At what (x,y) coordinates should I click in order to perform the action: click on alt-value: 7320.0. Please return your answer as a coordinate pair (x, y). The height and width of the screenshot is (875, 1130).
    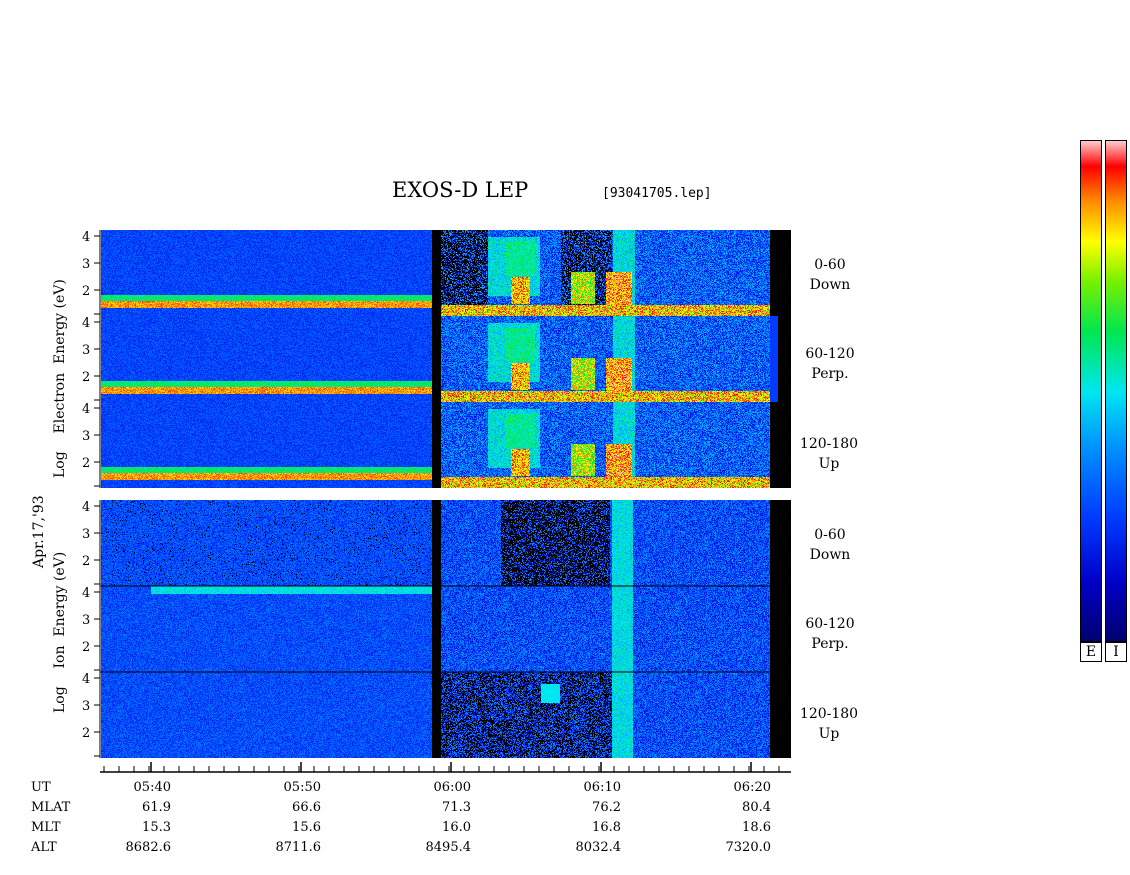
    Looking at the image, I should click on (748, 847).